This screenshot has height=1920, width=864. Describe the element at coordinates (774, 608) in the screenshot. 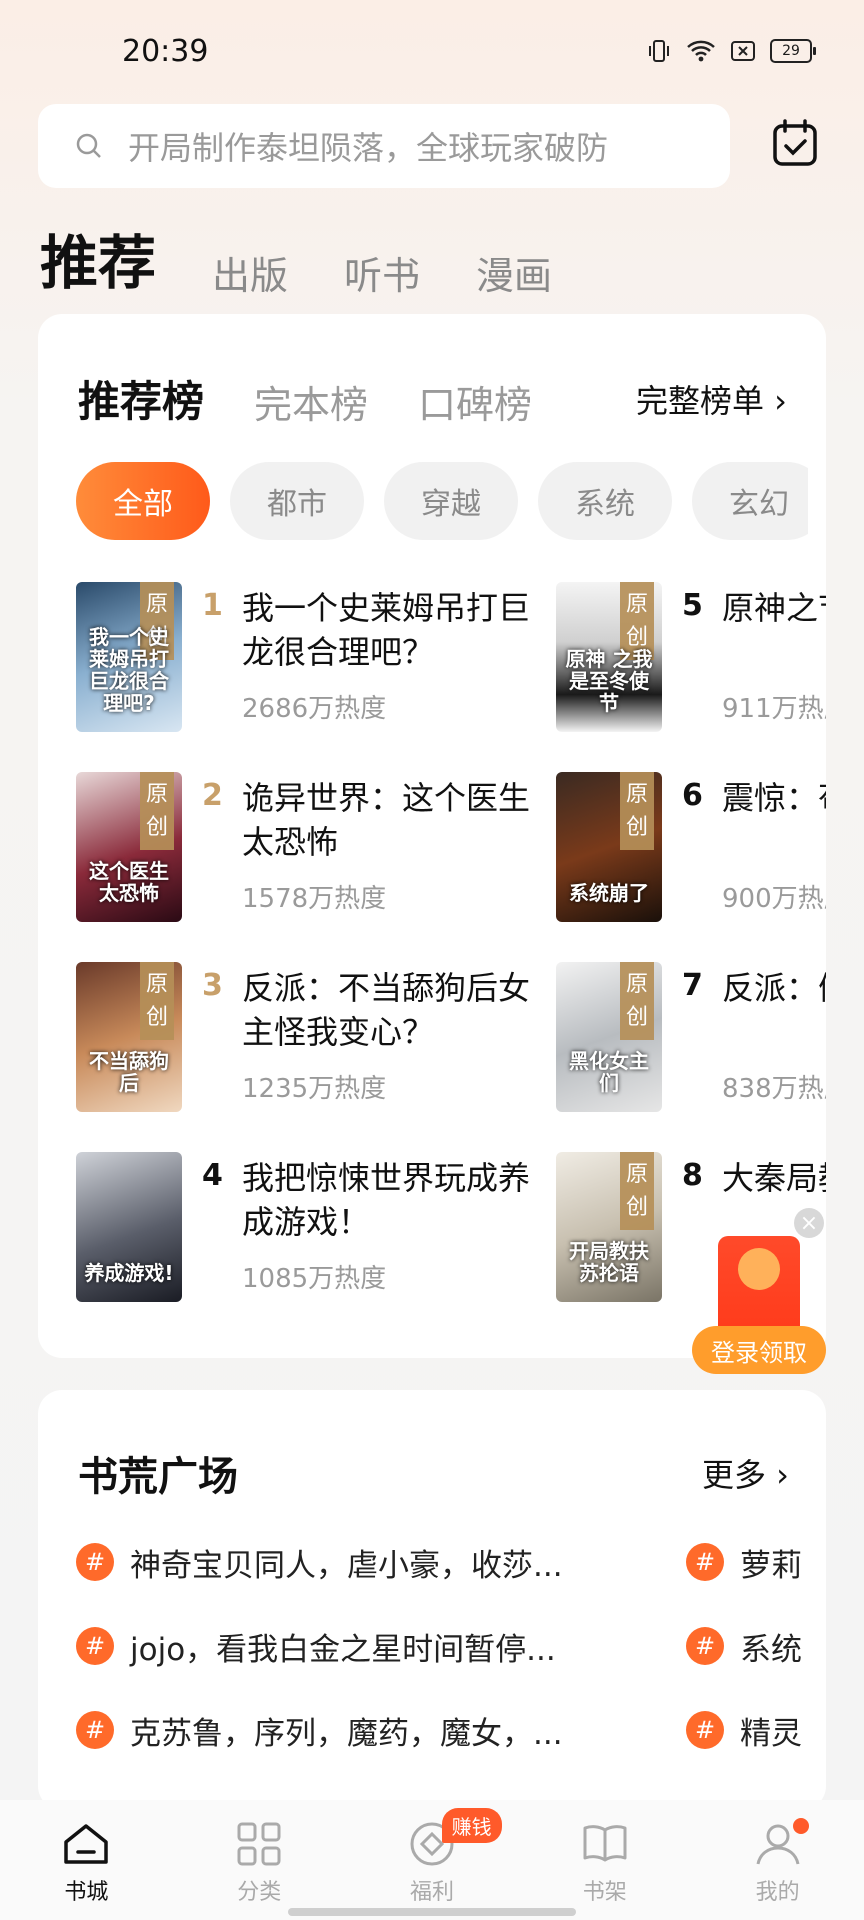

I see `book-title: 原神之节` at that location.